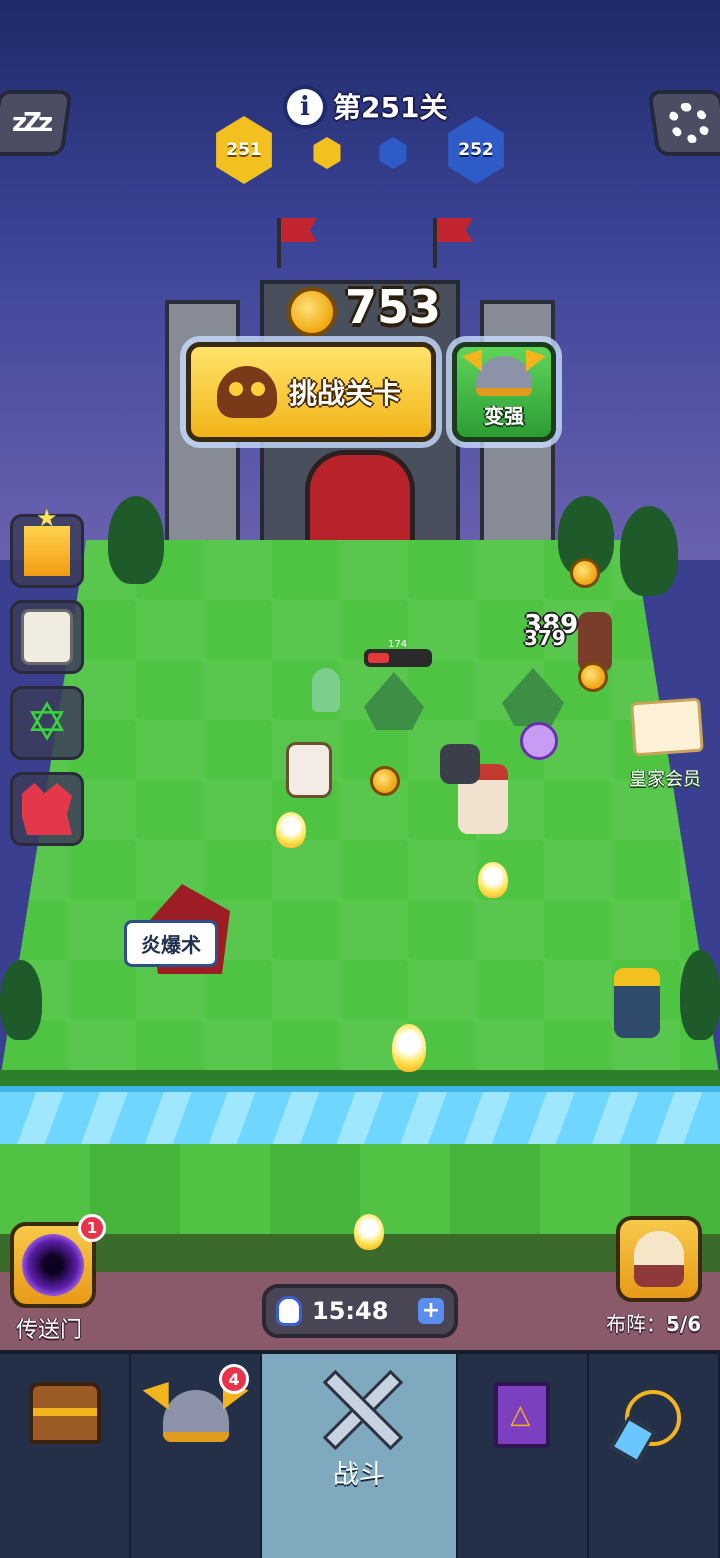 Image resolution: width=720 pixels, height=1558 pixels. I want to click on hexagram-icon: ✡, so click(47, 723).